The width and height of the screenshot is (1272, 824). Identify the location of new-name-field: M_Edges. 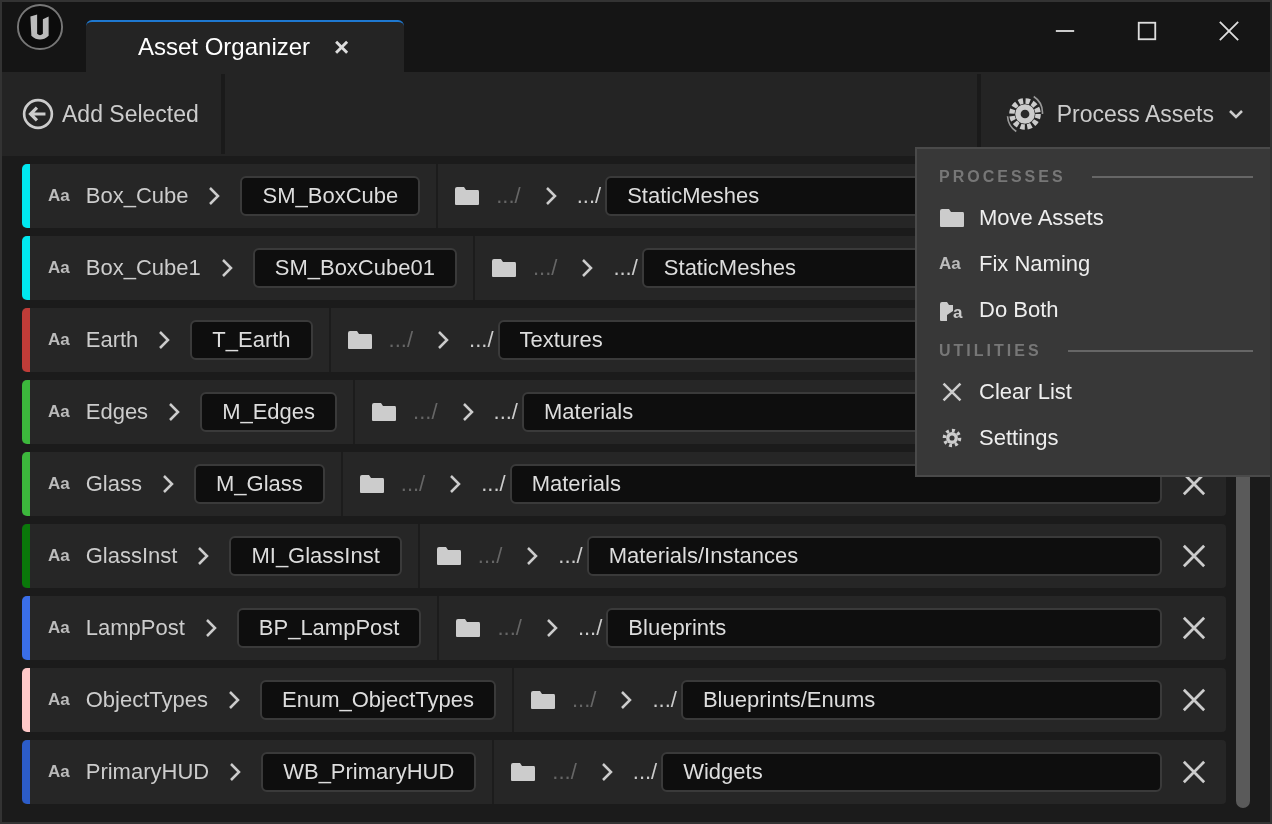
(269, 412).